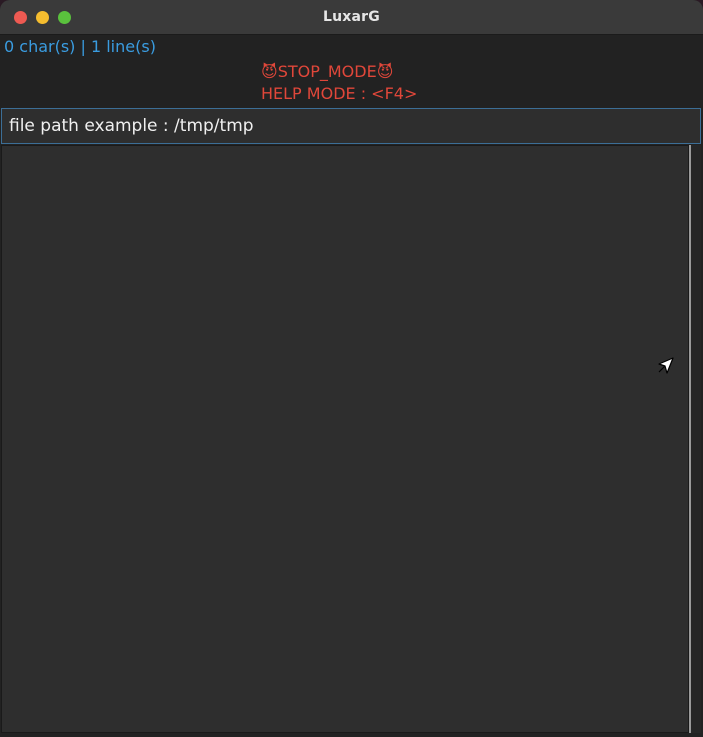  I want to click on window-title: LuxarG, so click(351, 17).